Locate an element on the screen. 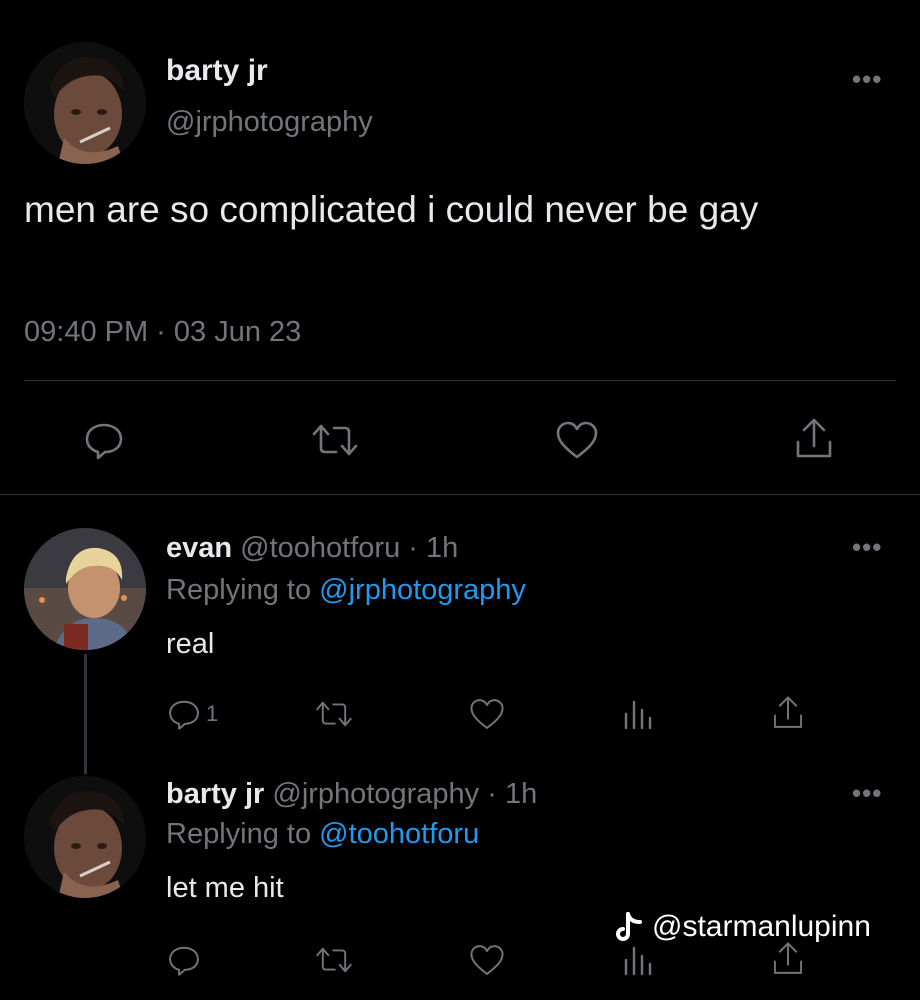  replying-to-link: @toohotforu is located at coordinates (399, 834).